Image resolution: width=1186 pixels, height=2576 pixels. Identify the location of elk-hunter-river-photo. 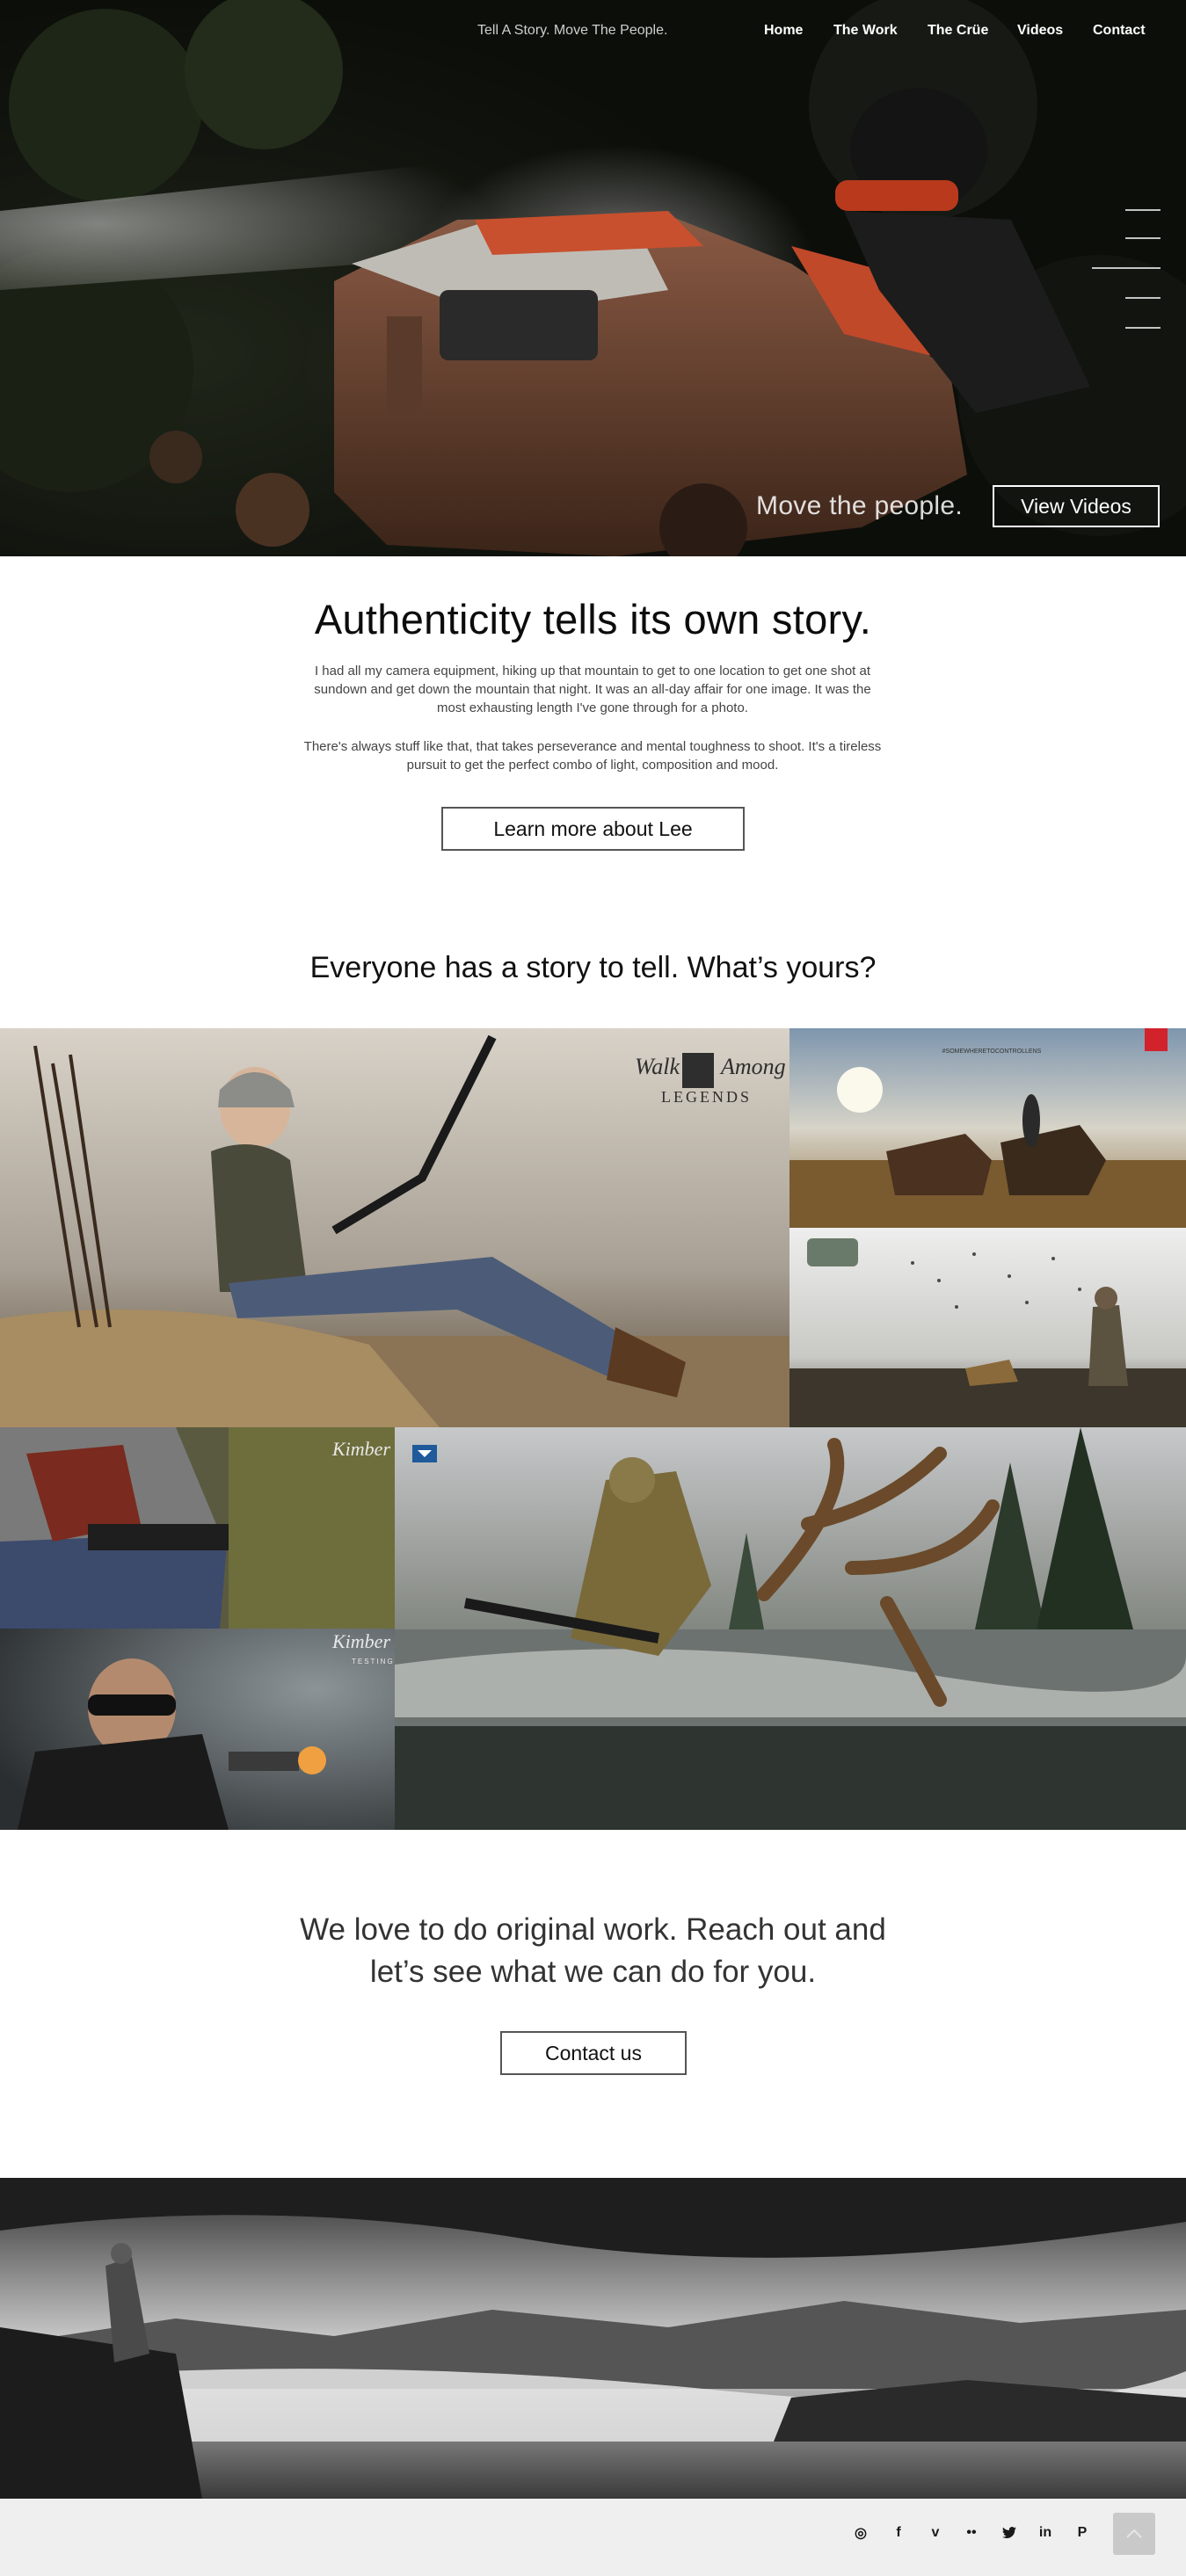
(790, 1628).